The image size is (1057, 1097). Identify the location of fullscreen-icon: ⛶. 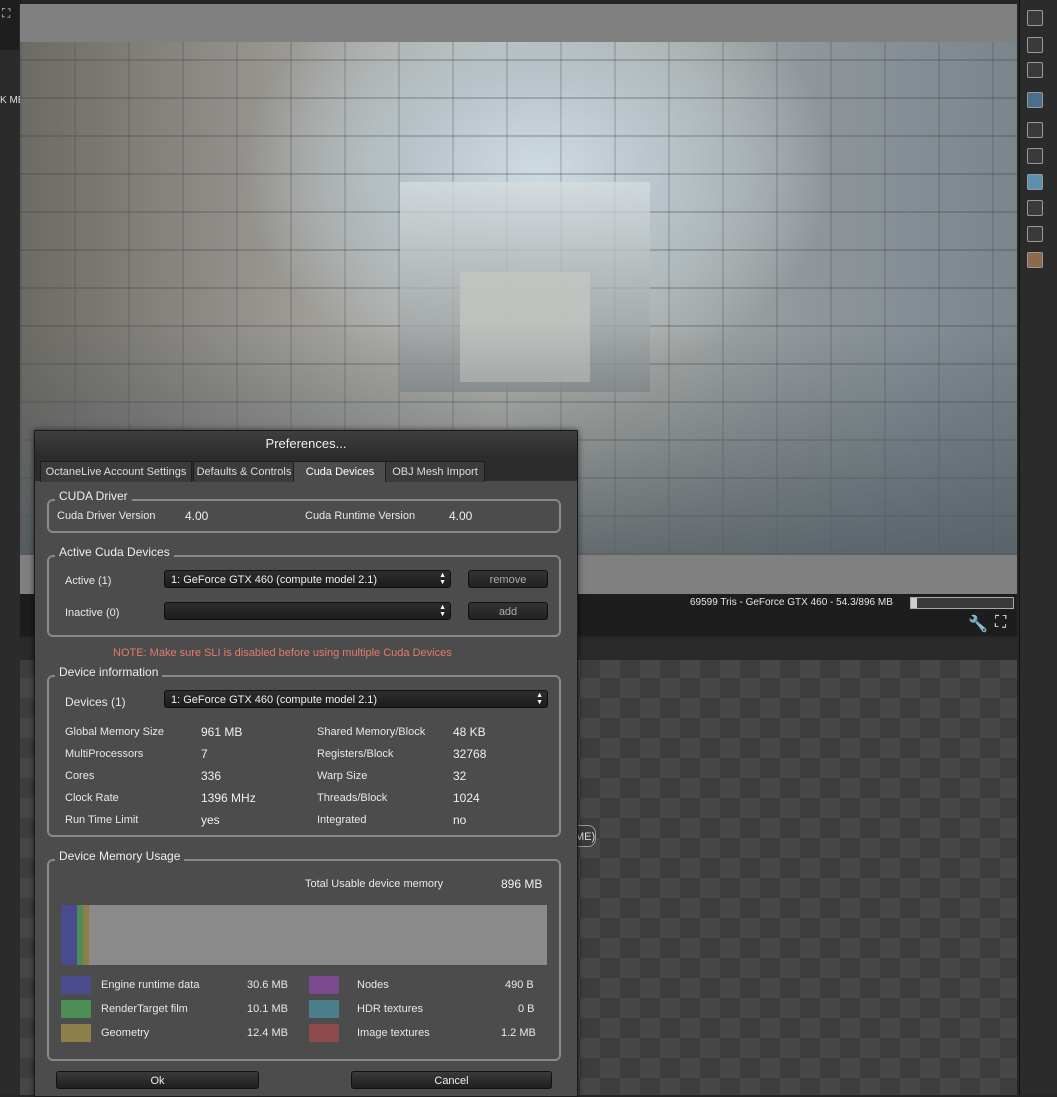
(1000, 623).